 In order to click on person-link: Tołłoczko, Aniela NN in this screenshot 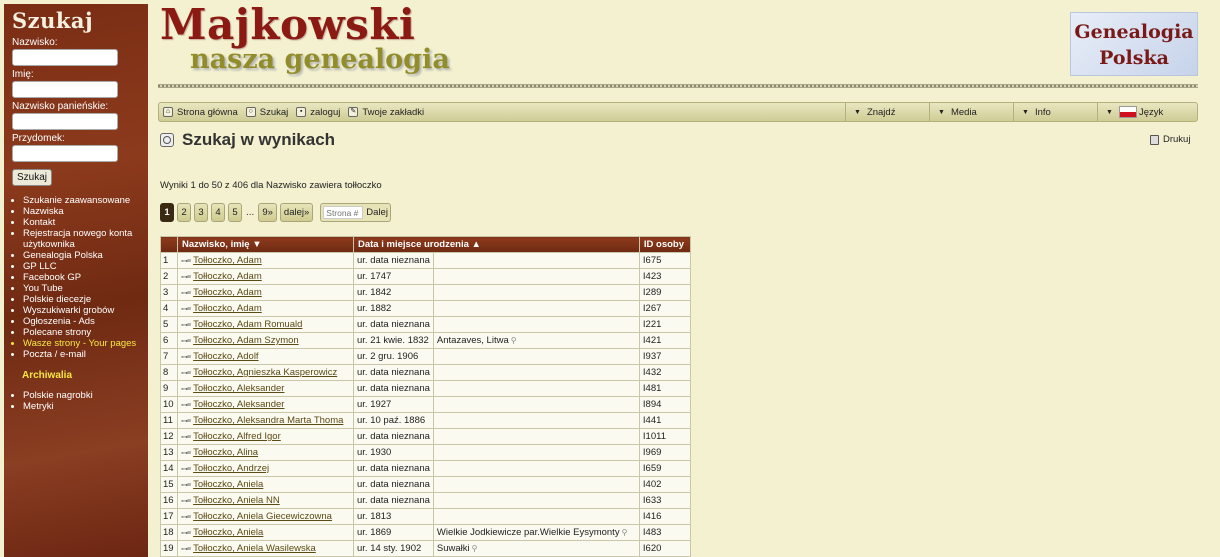, I will do `click(236, 500)`.